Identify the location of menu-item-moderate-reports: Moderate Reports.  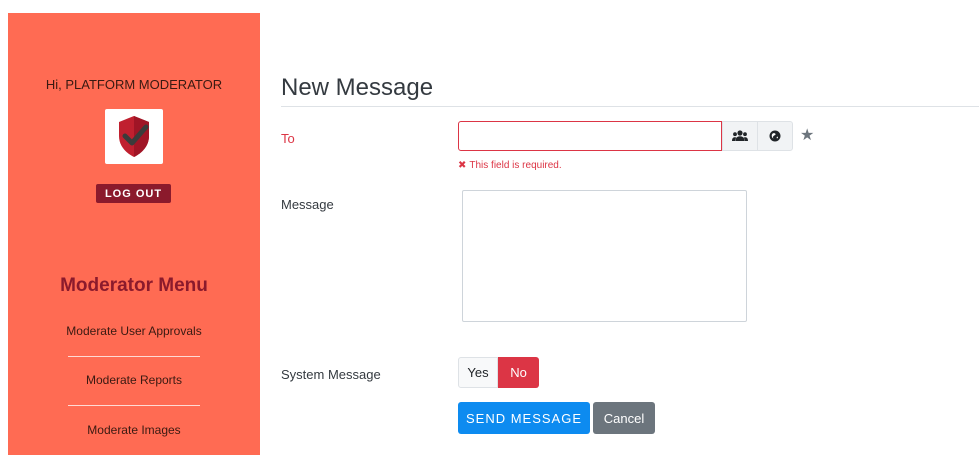
(134, 380).